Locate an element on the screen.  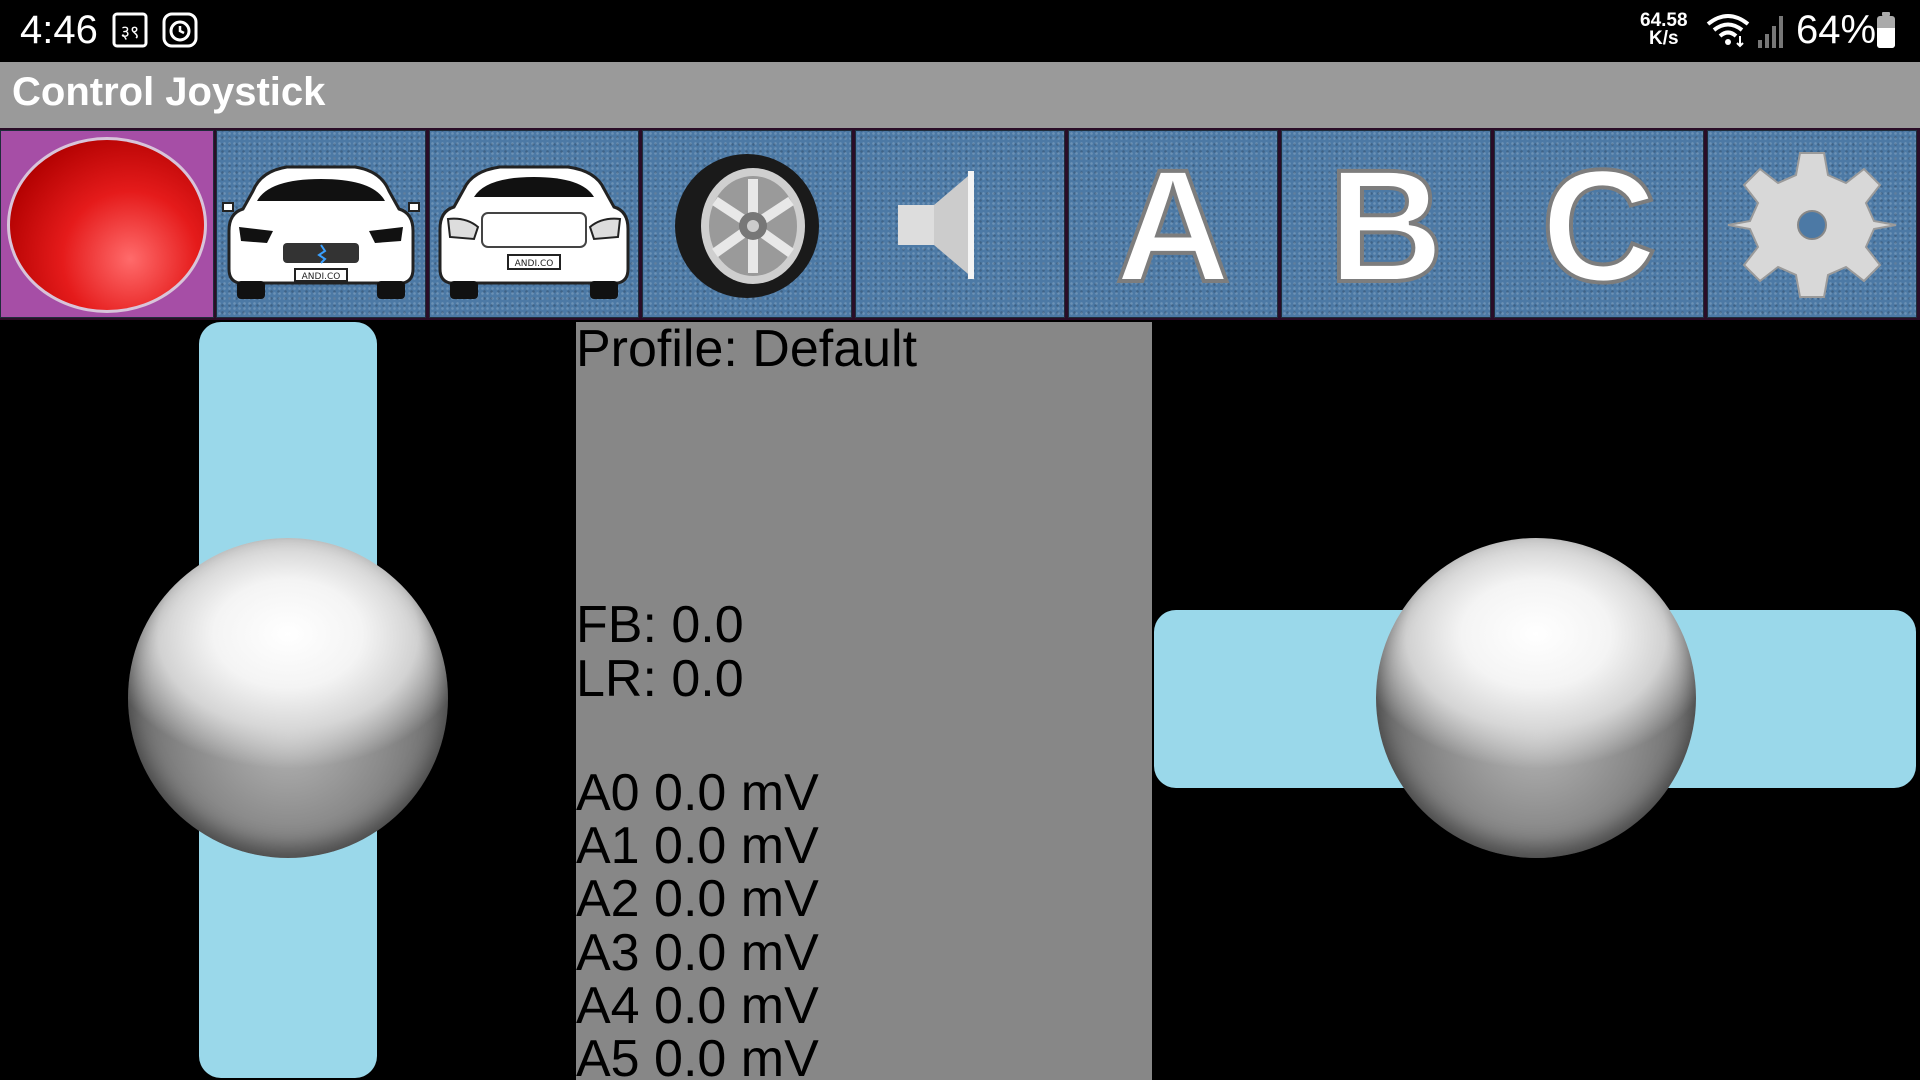
signal-icon is located at coordinates (1772, 33).